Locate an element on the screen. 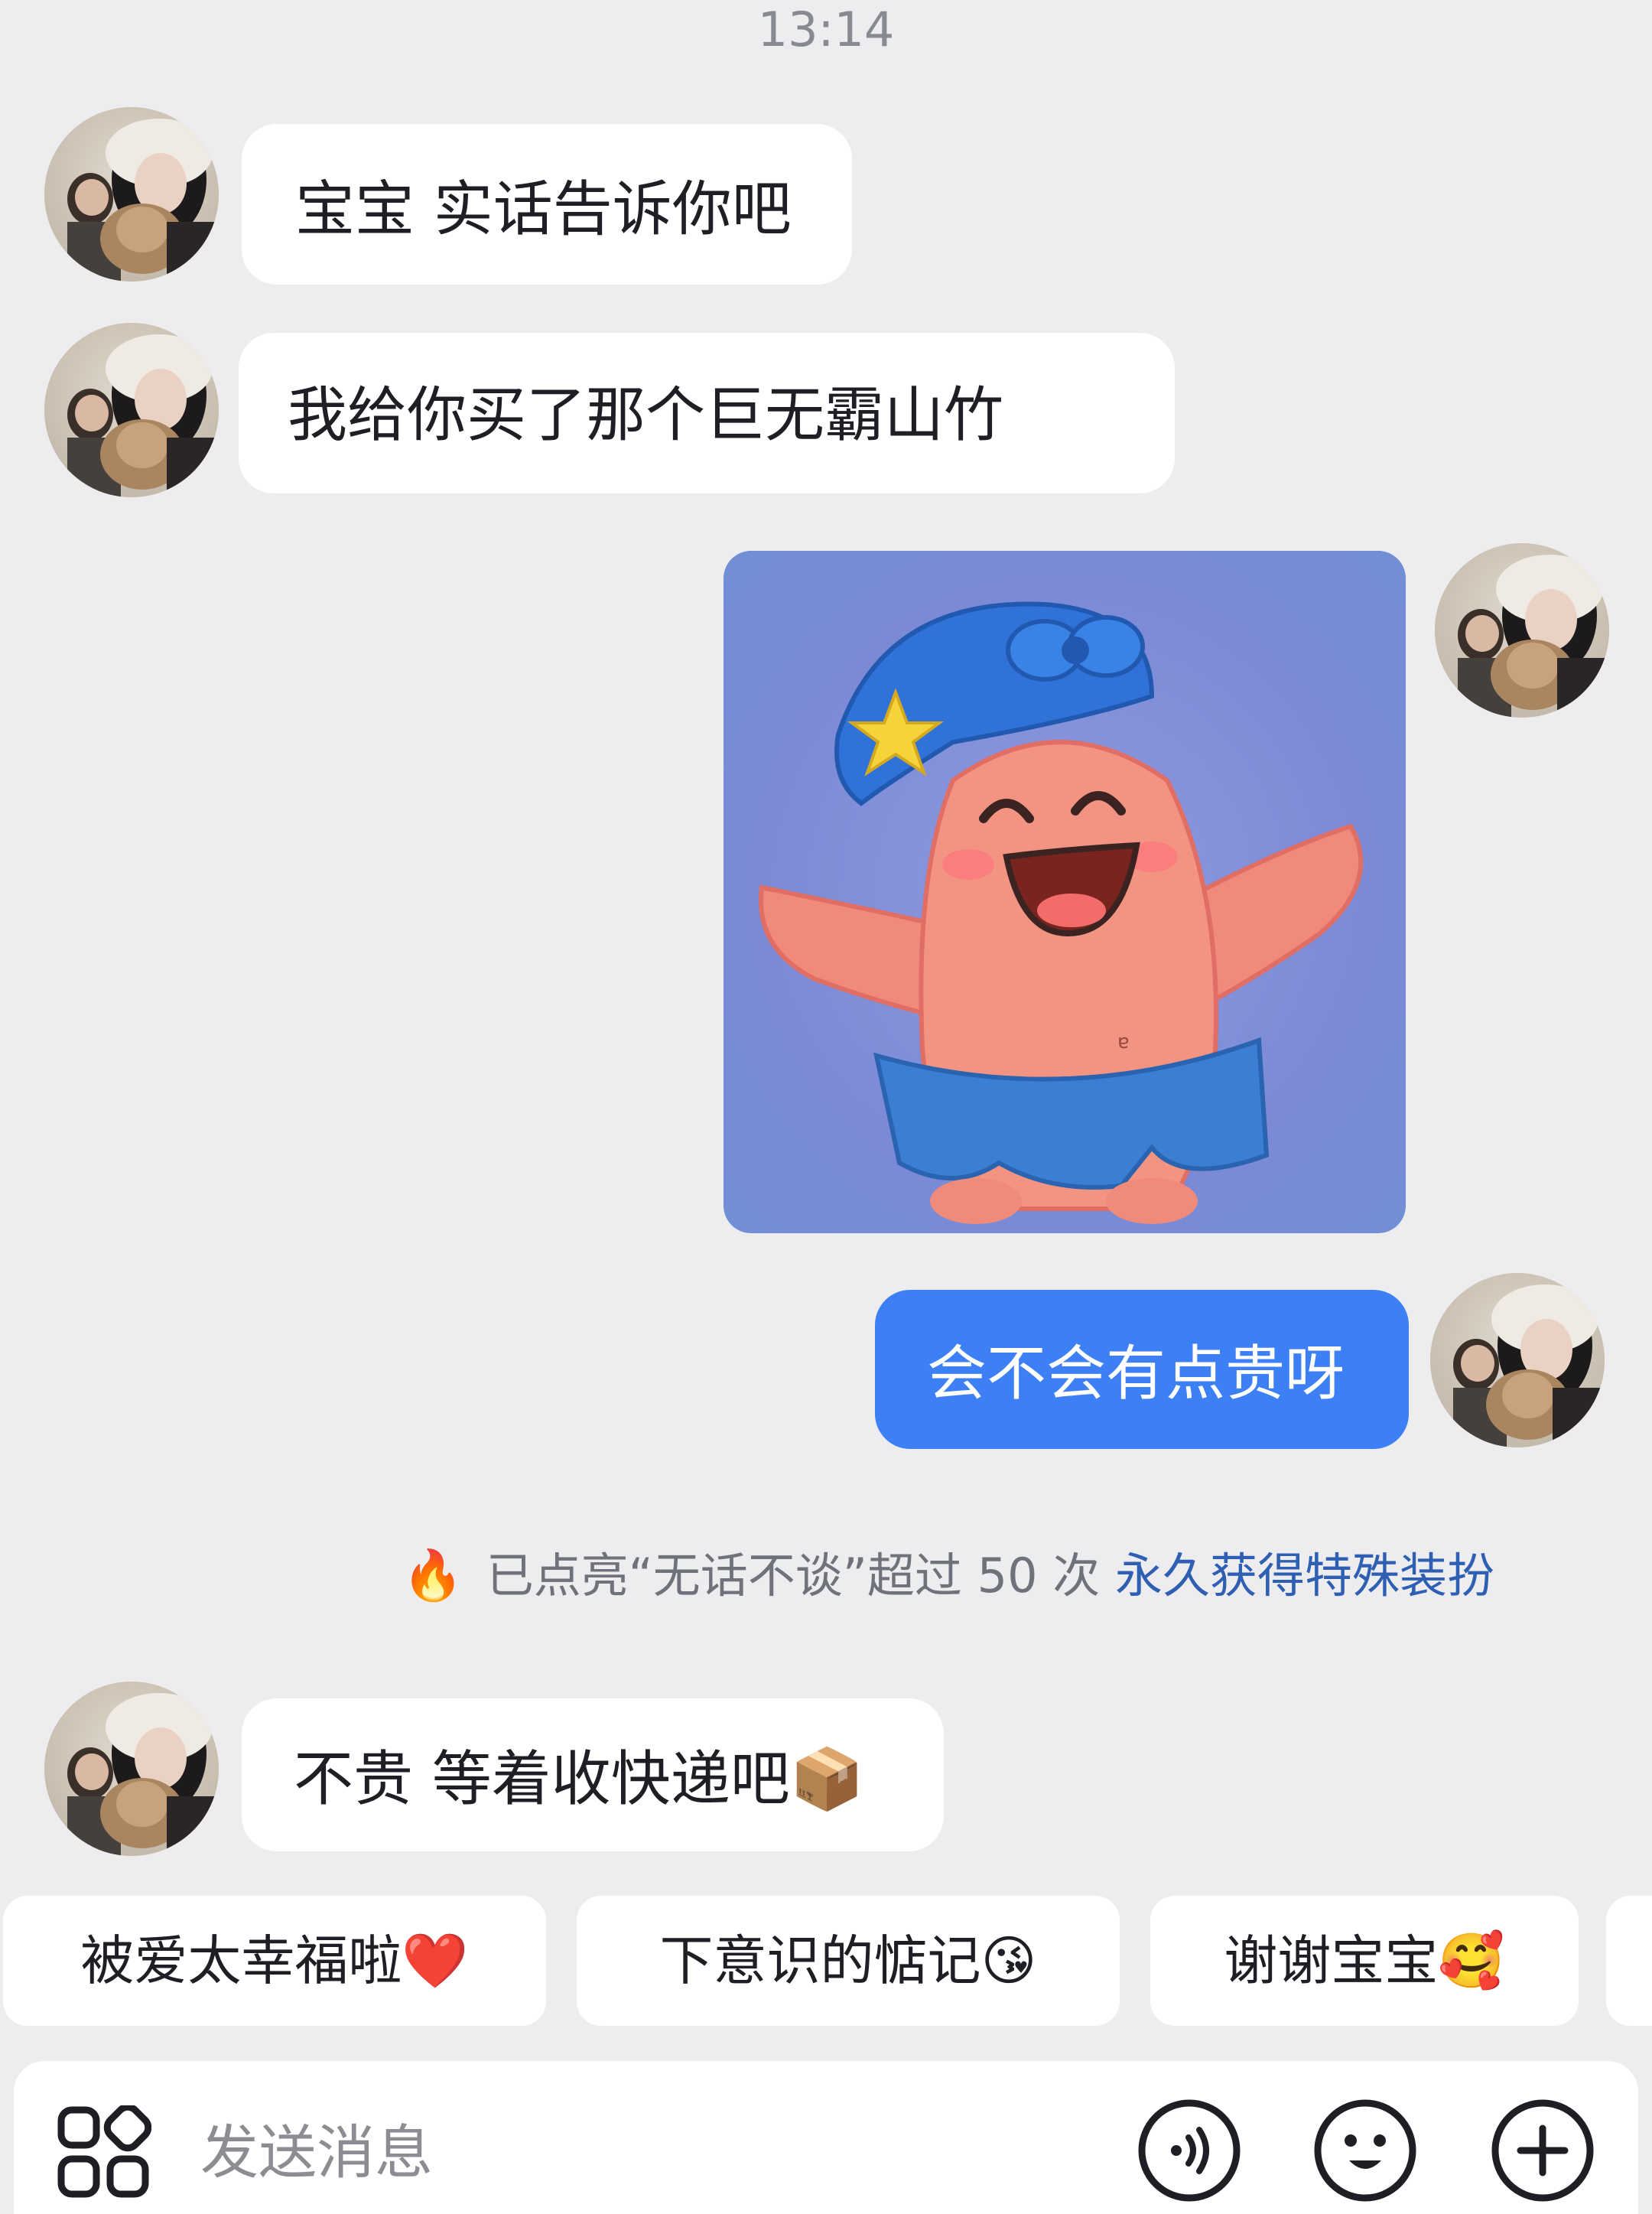 The width and height of the screenshot is (1652, 2214). quick-reply-chip-partial is located at coordinates (1629, 1961).